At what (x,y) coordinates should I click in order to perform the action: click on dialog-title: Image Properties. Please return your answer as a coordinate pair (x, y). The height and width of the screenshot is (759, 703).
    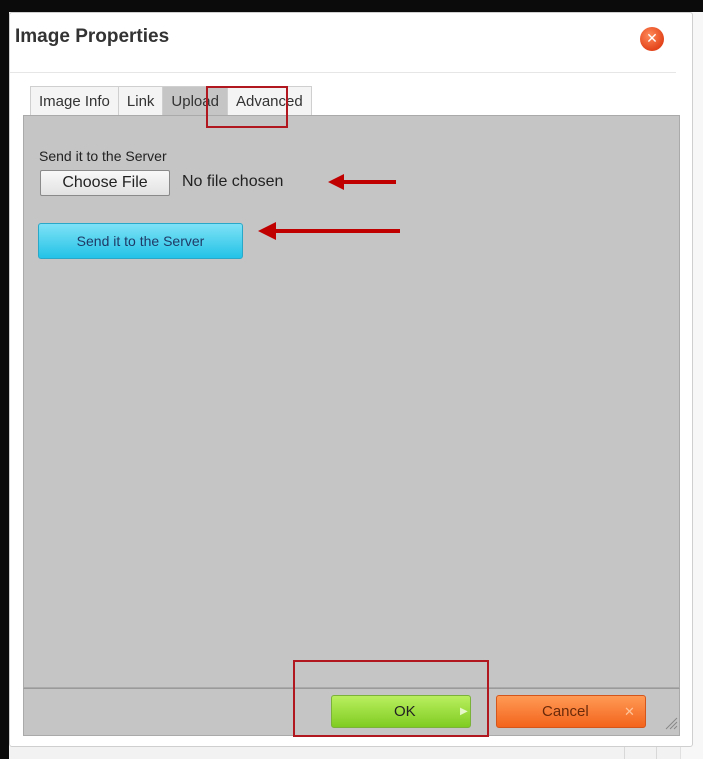
    Looking at the image, I should click on (92, 36).